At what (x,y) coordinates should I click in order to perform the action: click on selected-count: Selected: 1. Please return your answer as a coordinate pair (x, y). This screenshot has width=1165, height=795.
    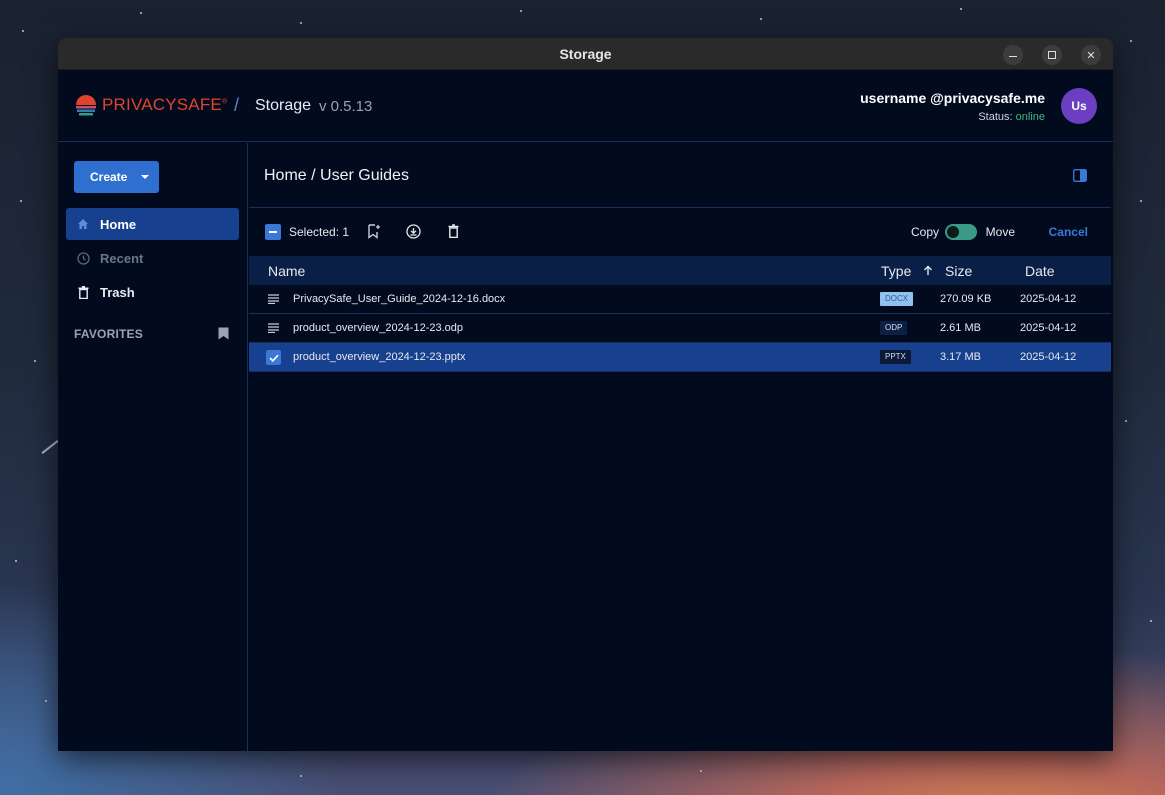
    Looking at the image, I should click on (319, 232).